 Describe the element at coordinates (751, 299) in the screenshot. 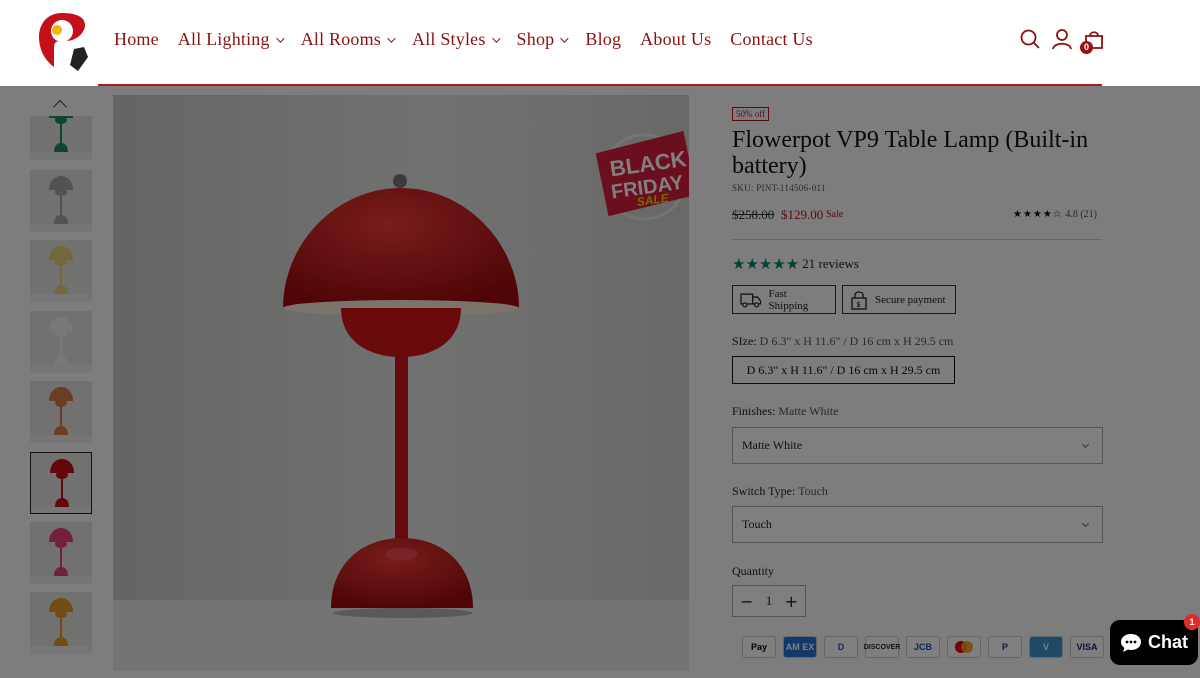

I see `truck-icon` at that location.